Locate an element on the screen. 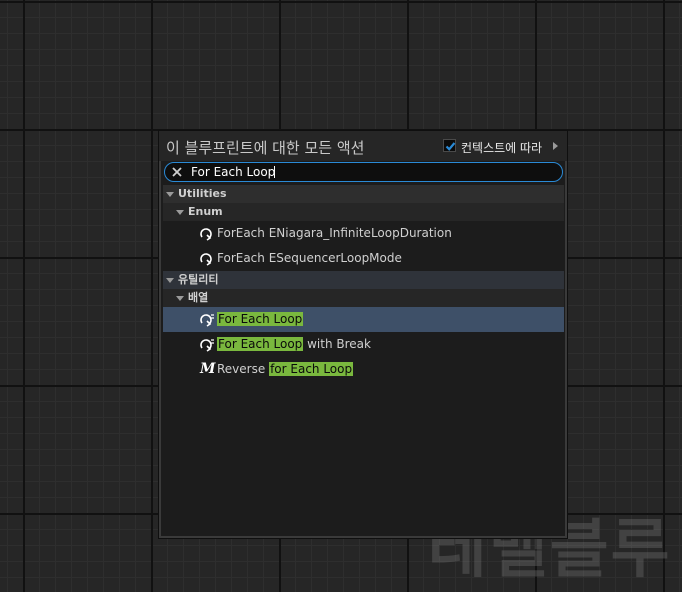 Image resolution: width=682 pixels, height=592 pixels. list-item: ForEach ESequencerLoopMode is located at coordinates (363, 258).